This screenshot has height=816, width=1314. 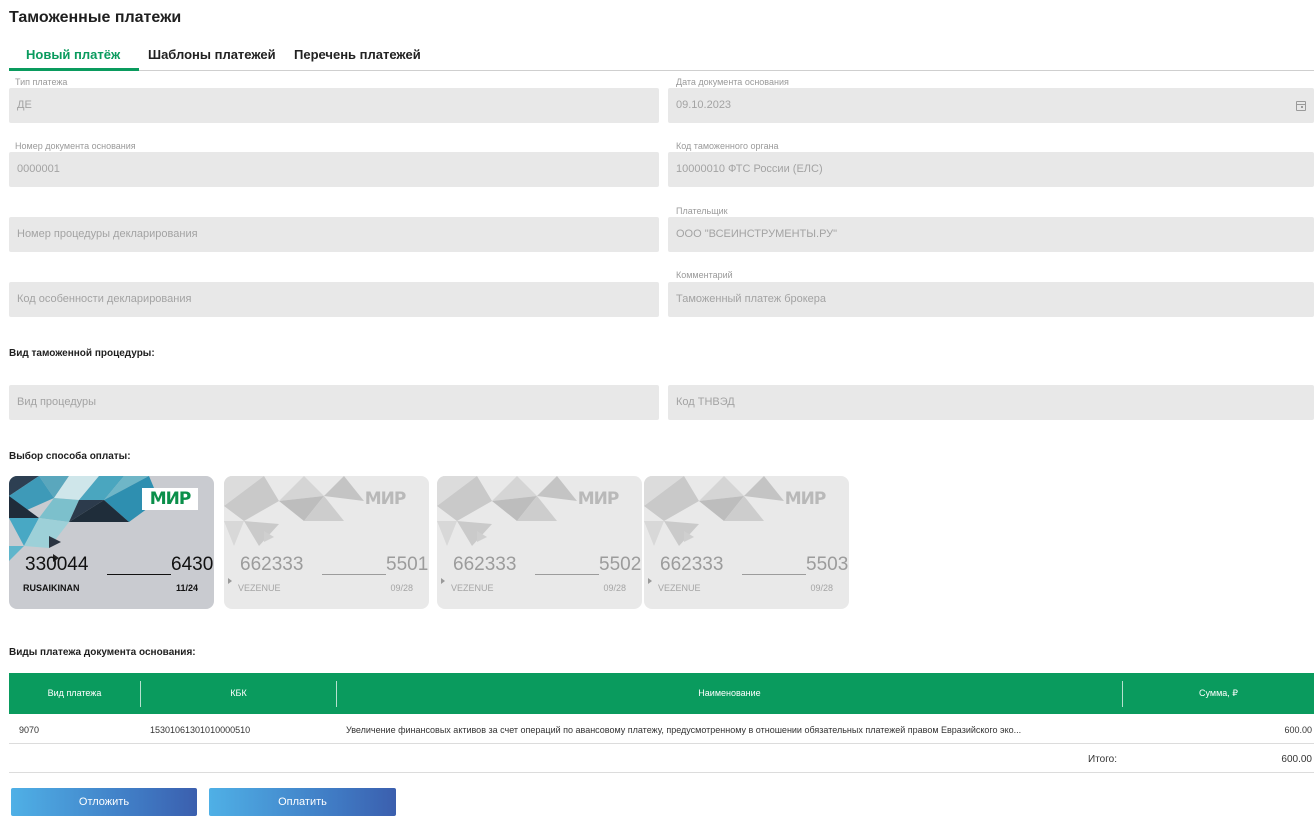 What do you see at coordinates (74, 69) in the screenshot?
I see `active-tab-indicator` at bounding box center [74, 69].